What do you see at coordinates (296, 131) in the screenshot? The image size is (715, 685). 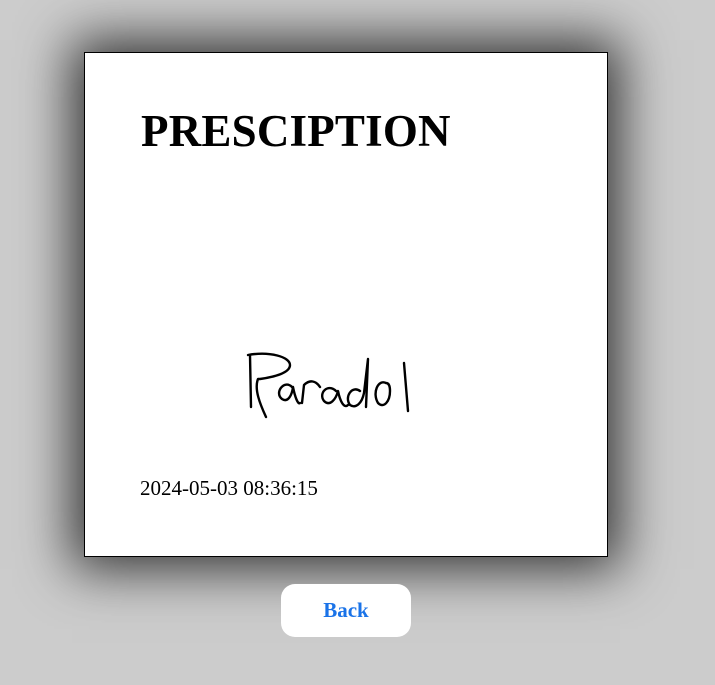 I see `prescription-title: PRESCIPTION` at bounding box center [296, 131].